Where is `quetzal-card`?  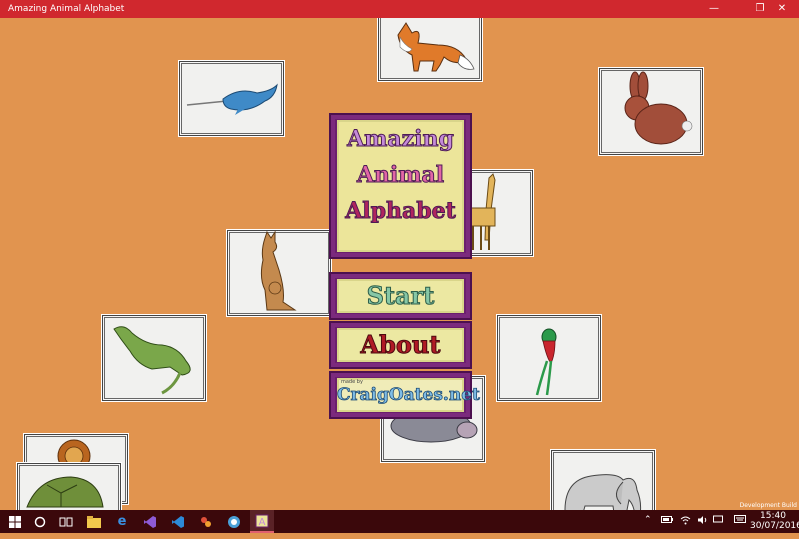 quetzal-card is located at coordinates (549, 358).